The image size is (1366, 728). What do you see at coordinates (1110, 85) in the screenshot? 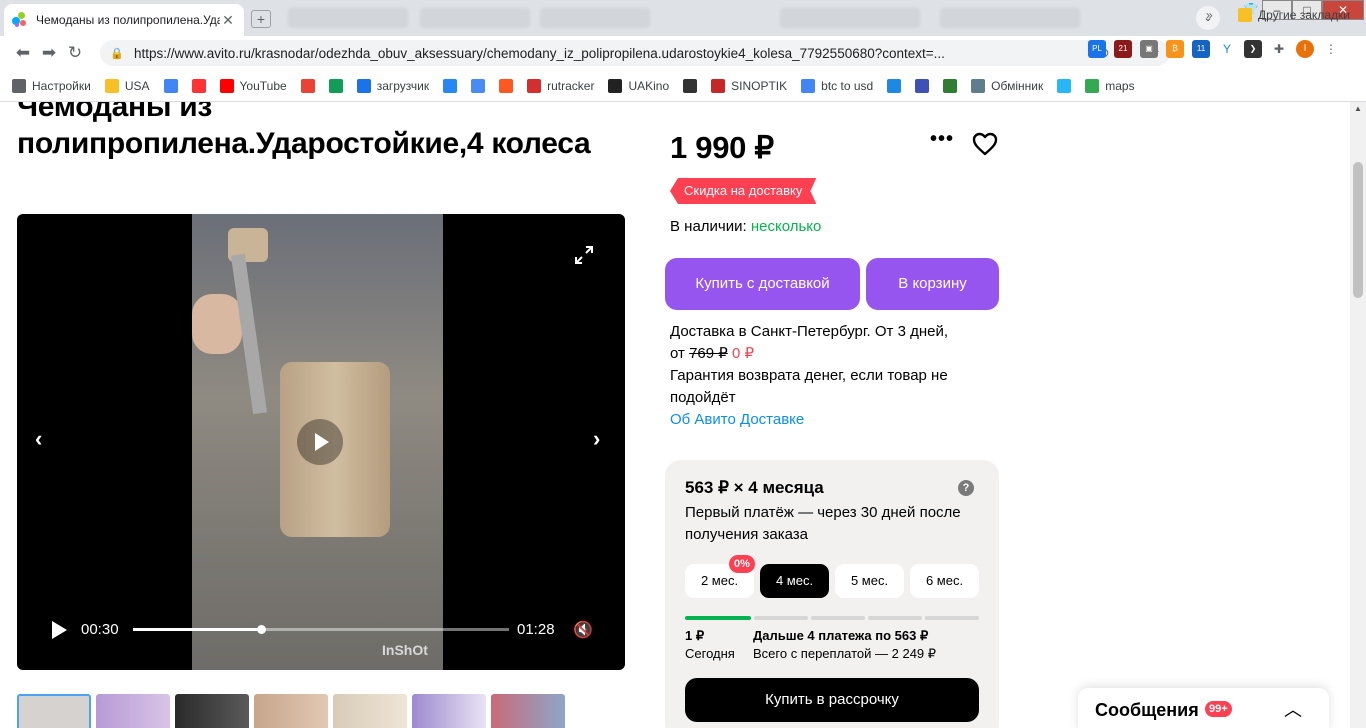
I see `bookmark-item: maps` at bounding box center [1110, 85].